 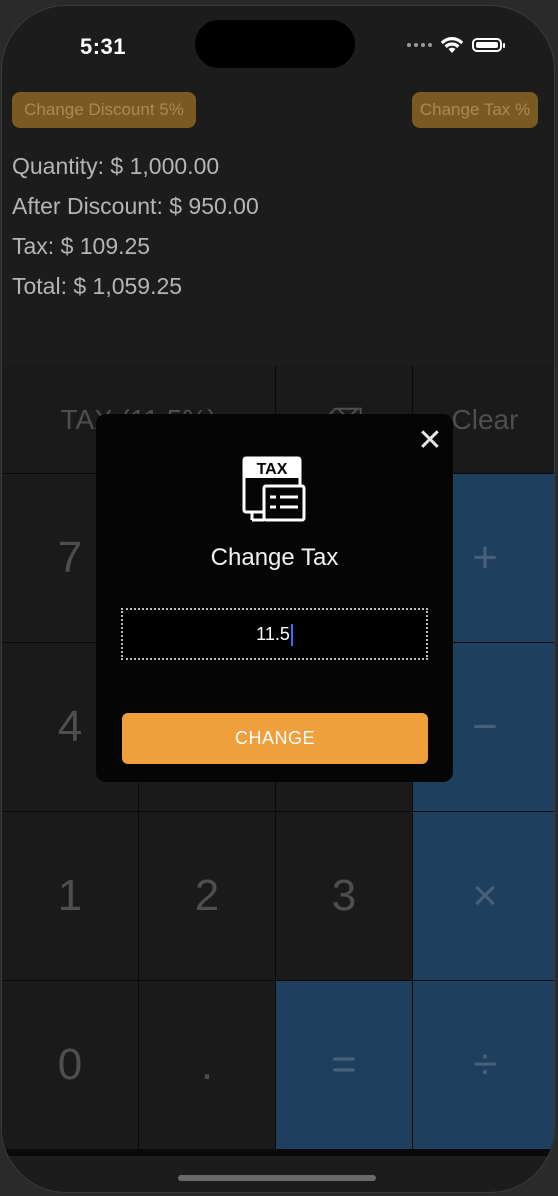 I want to click on status-time: 5:31, so click(x=103, y=46).